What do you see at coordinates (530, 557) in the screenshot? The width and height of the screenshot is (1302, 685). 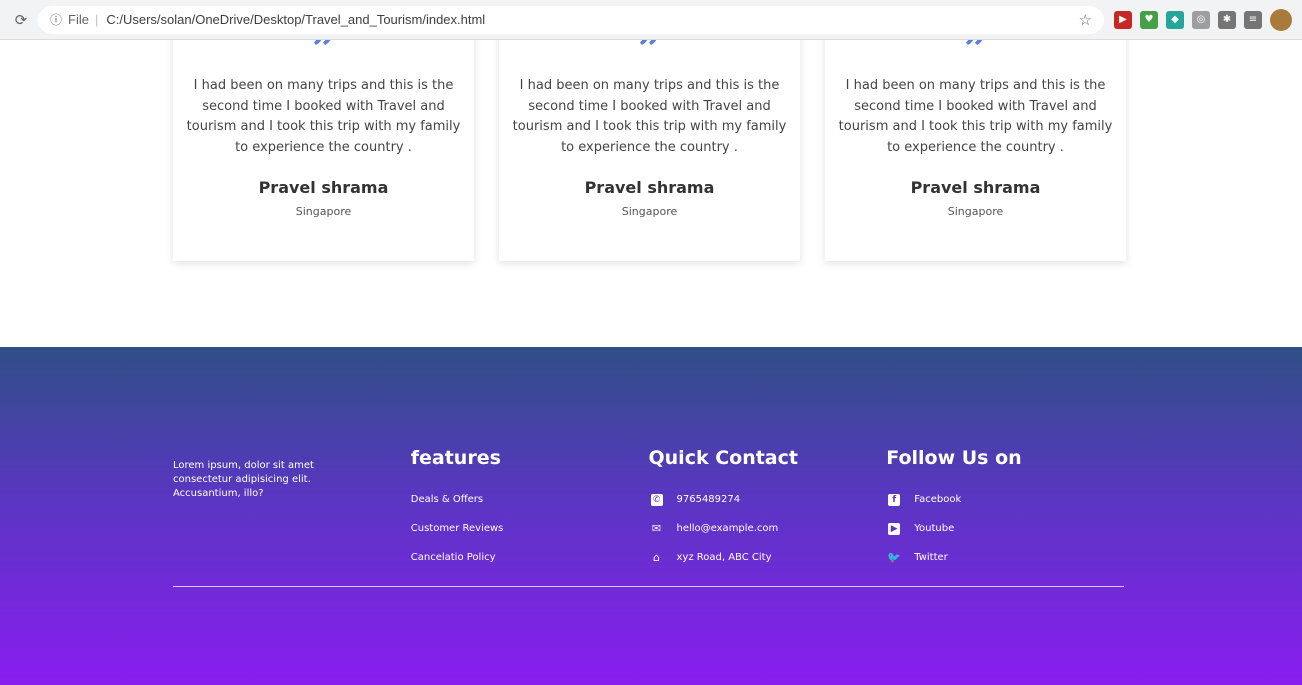 I see `features-link-cancellation: Cancelatio Policy` at bounding box center [530, 557].